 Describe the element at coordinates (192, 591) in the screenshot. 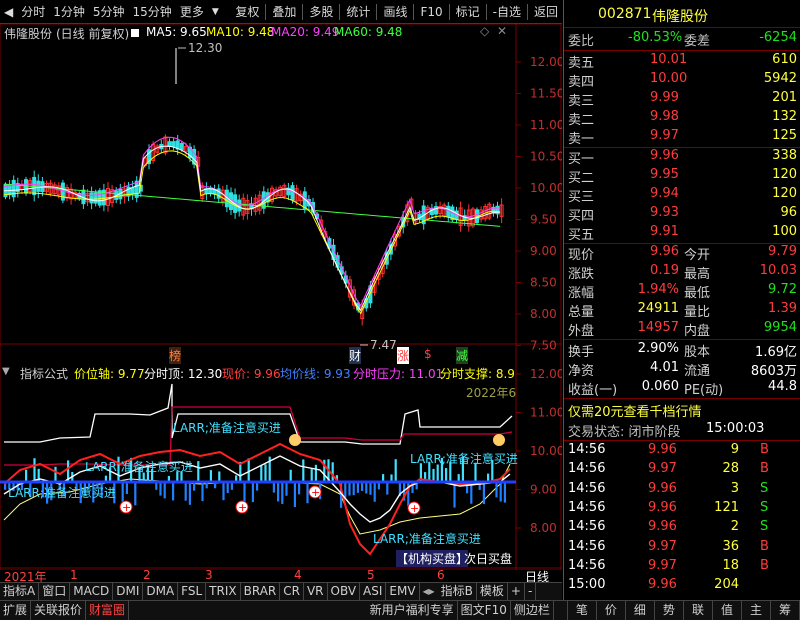

I see `tab-fsl: FSL` at that location.